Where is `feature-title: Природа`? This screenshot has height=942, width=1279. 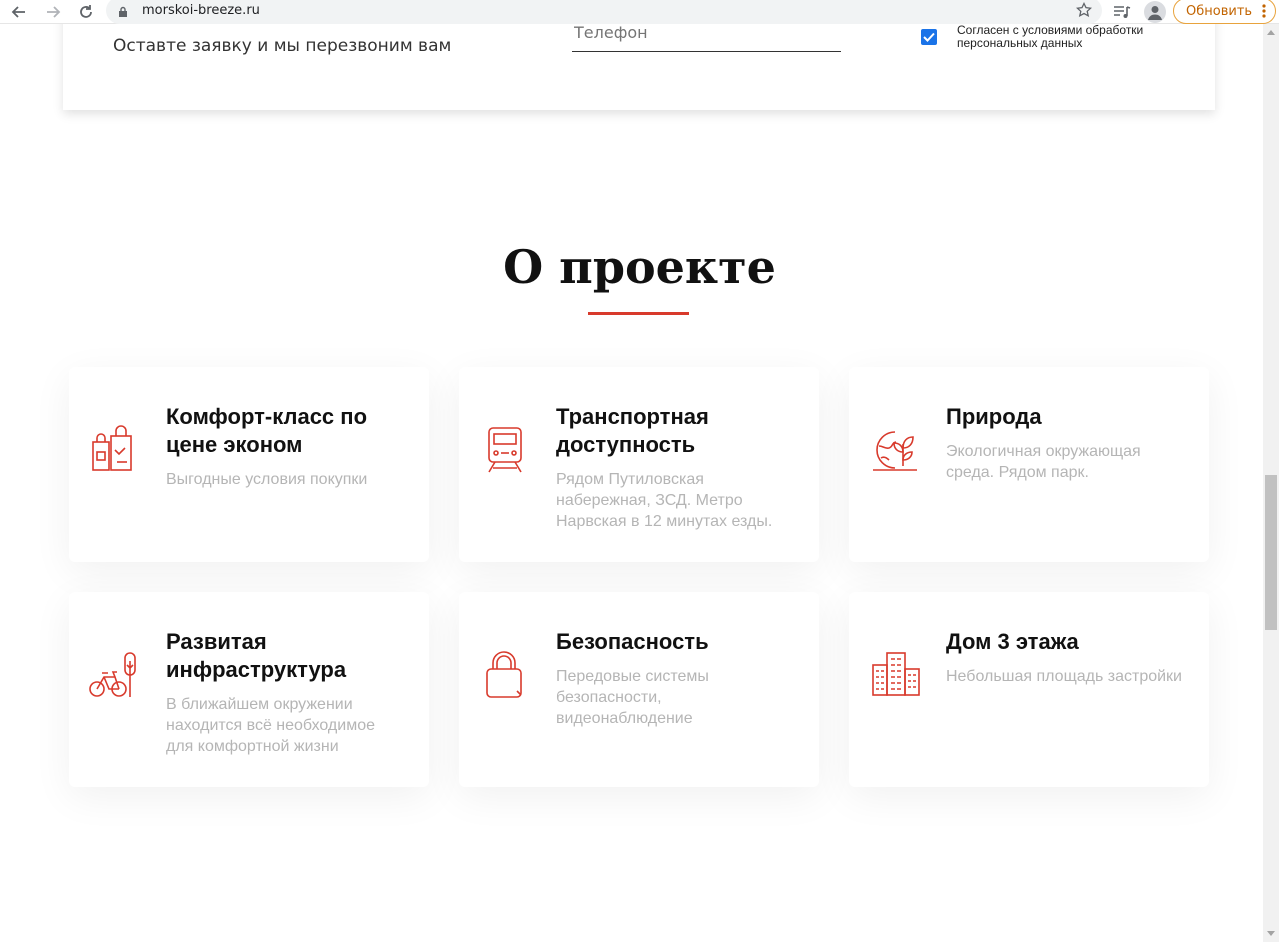 feature-title: Природа is located at coordinates (994, 416).